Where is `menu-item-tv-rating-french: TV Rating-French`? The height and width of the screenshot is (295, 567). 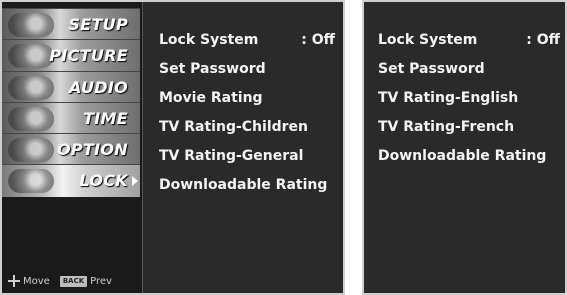
menu-item-tv-rating-french: TV Rating-French is located at coordinates (471, 127).